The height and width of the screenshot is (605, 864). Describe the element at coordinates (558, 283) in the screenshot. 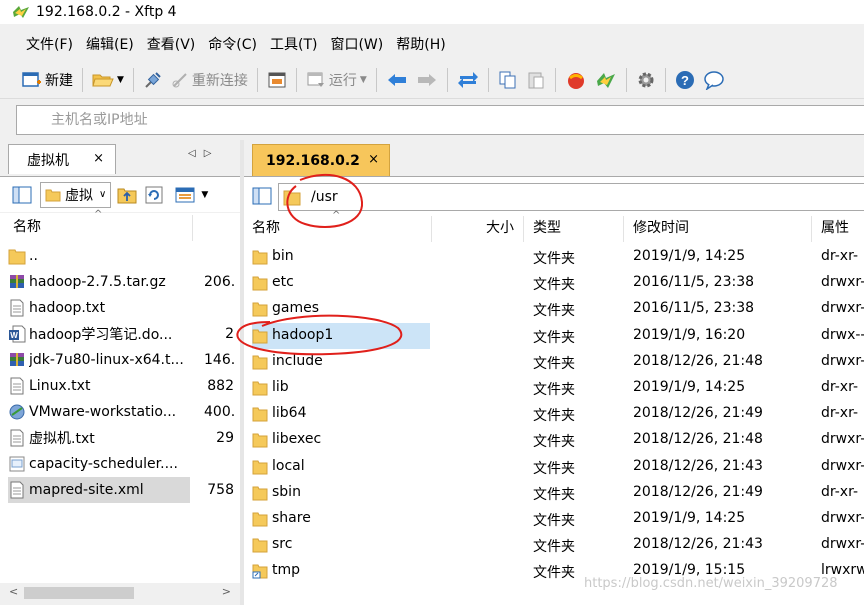

I see `table-row: etc 文件夹 2016/11/5, 23:38 drwxr-` at that location.